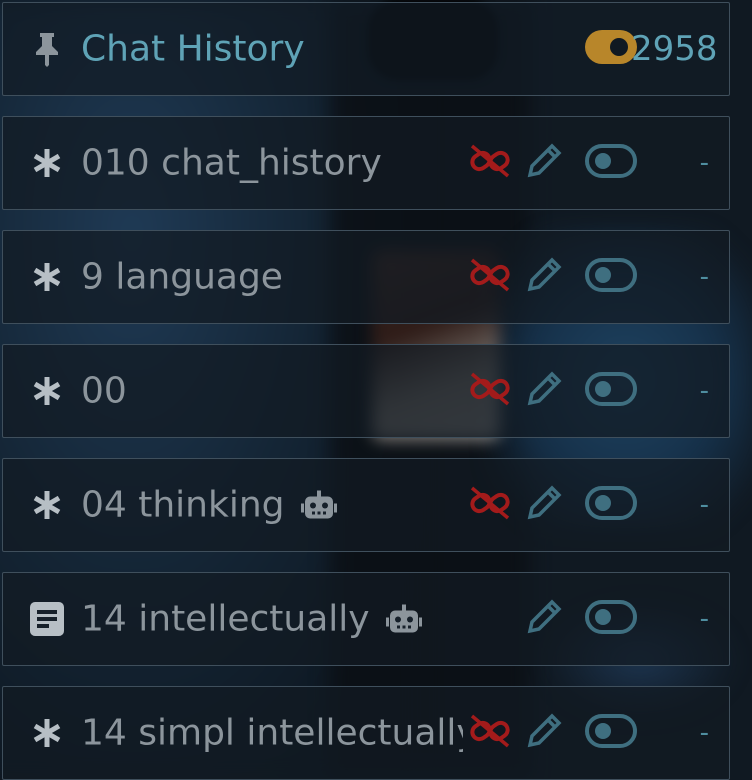 The height and width of the screenshot is (780, 752). I want to click on list-item: 04 thinking -, so click(366, 505).